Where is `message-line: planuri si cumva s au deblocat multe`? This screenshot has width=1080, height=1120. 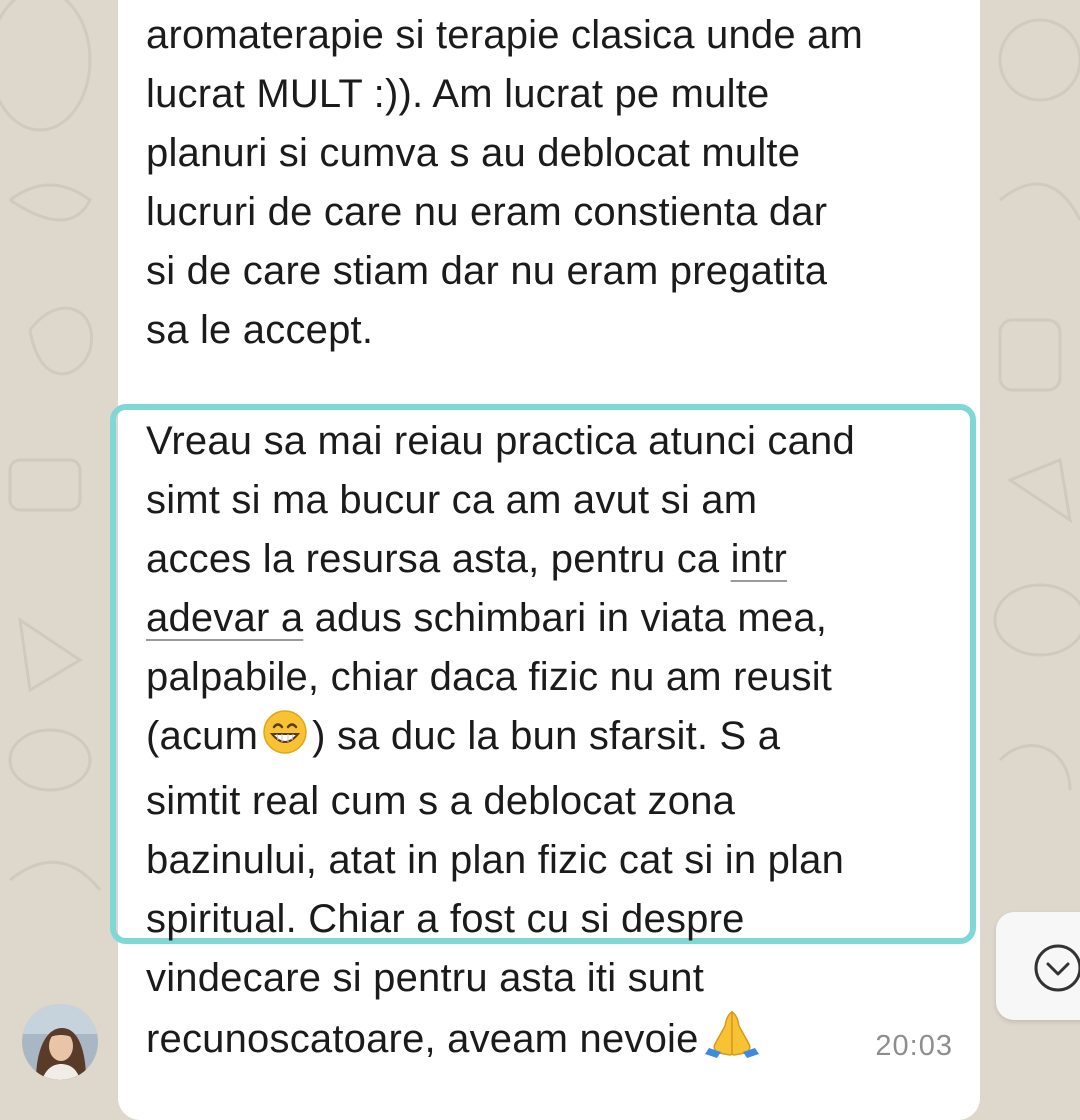 message-line: planuri si cumva s au deblocat multe is located at coordinates (473, 153).